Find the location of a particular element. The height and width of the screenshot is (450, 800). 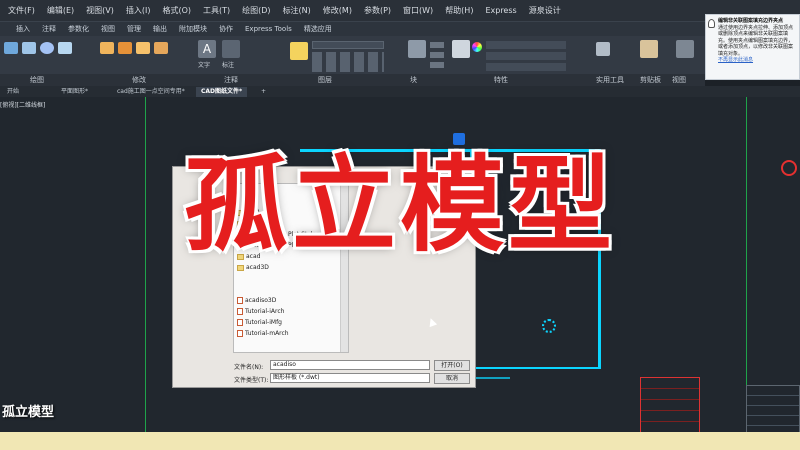

match-properties-icon is located at coordinates (461, 49).